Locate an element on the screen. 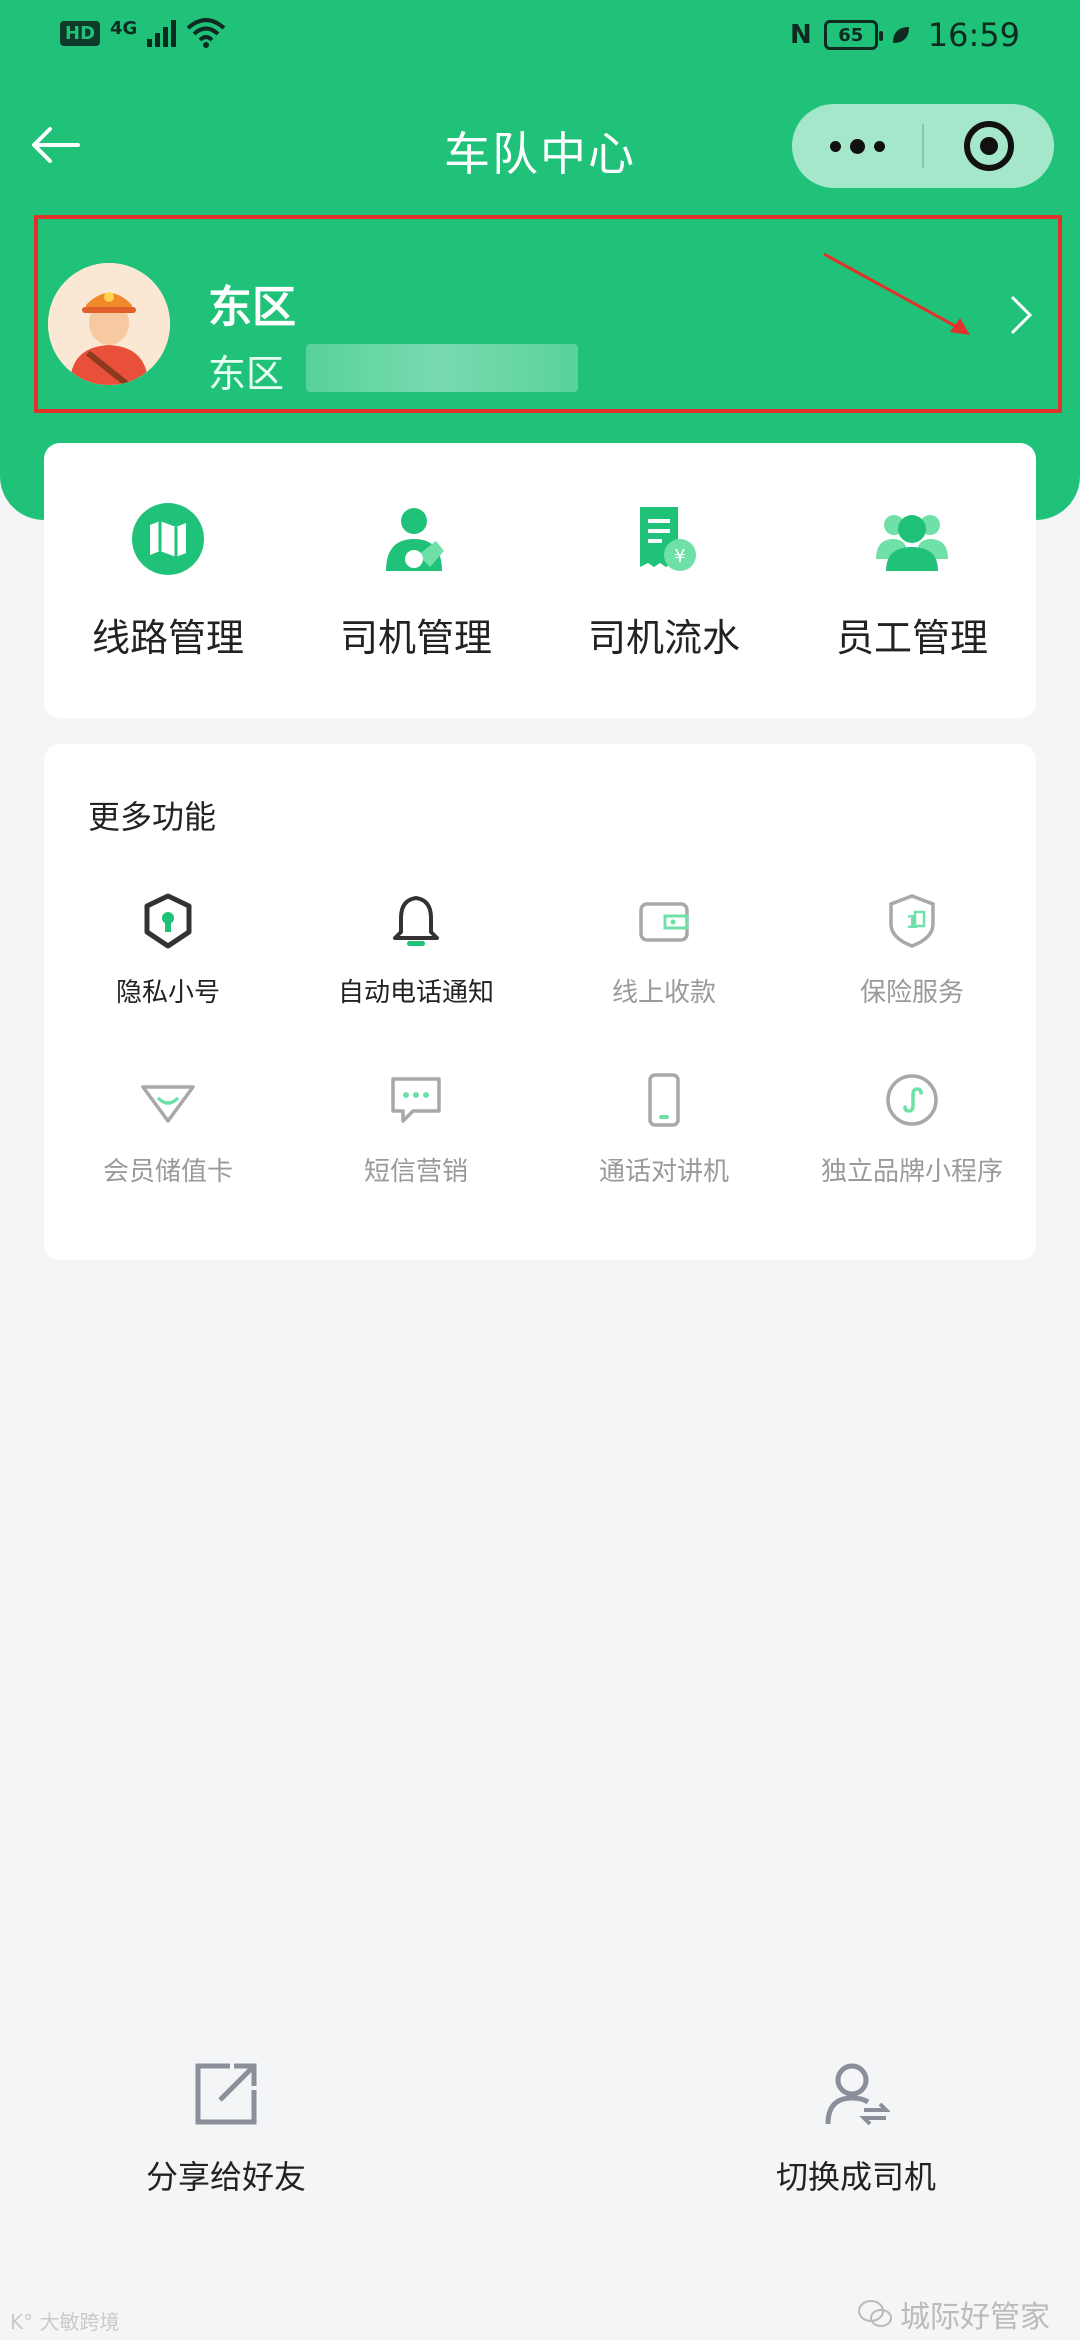 Image resolution: width=1080 pixels, height=2340 pixels. driver-icon is located at coordinates (415, 539).